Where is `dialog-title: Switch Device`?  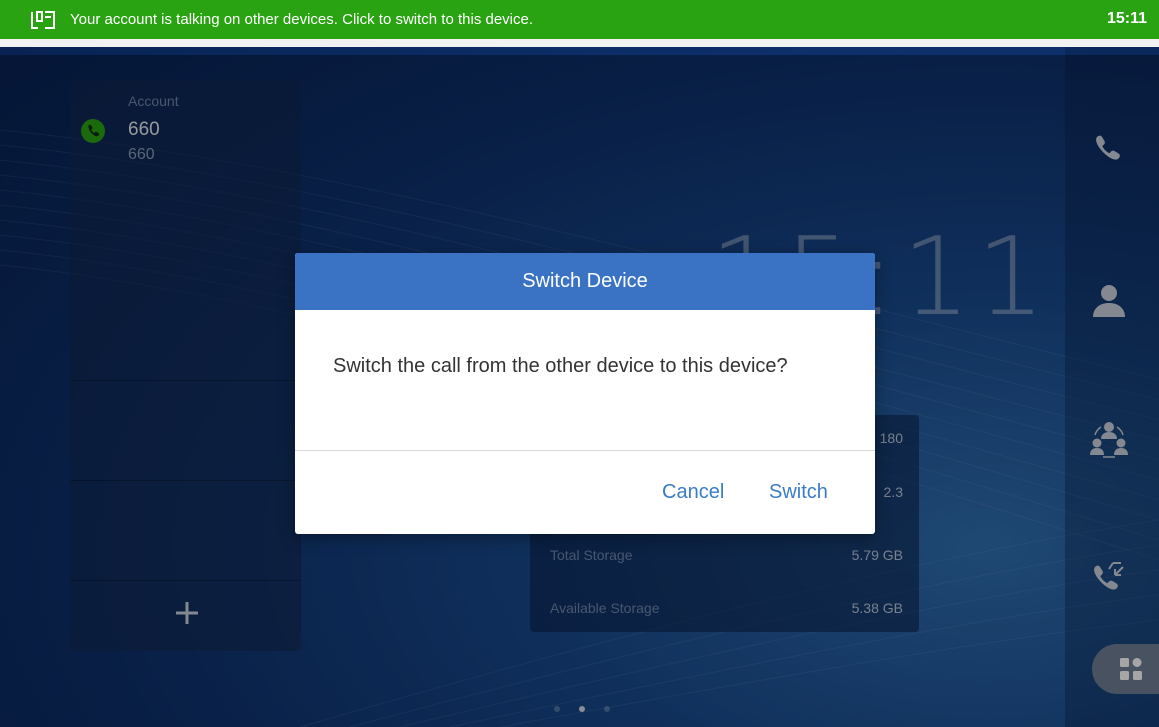 dialog-title: Switch Device is located at coordinates (585, 281).